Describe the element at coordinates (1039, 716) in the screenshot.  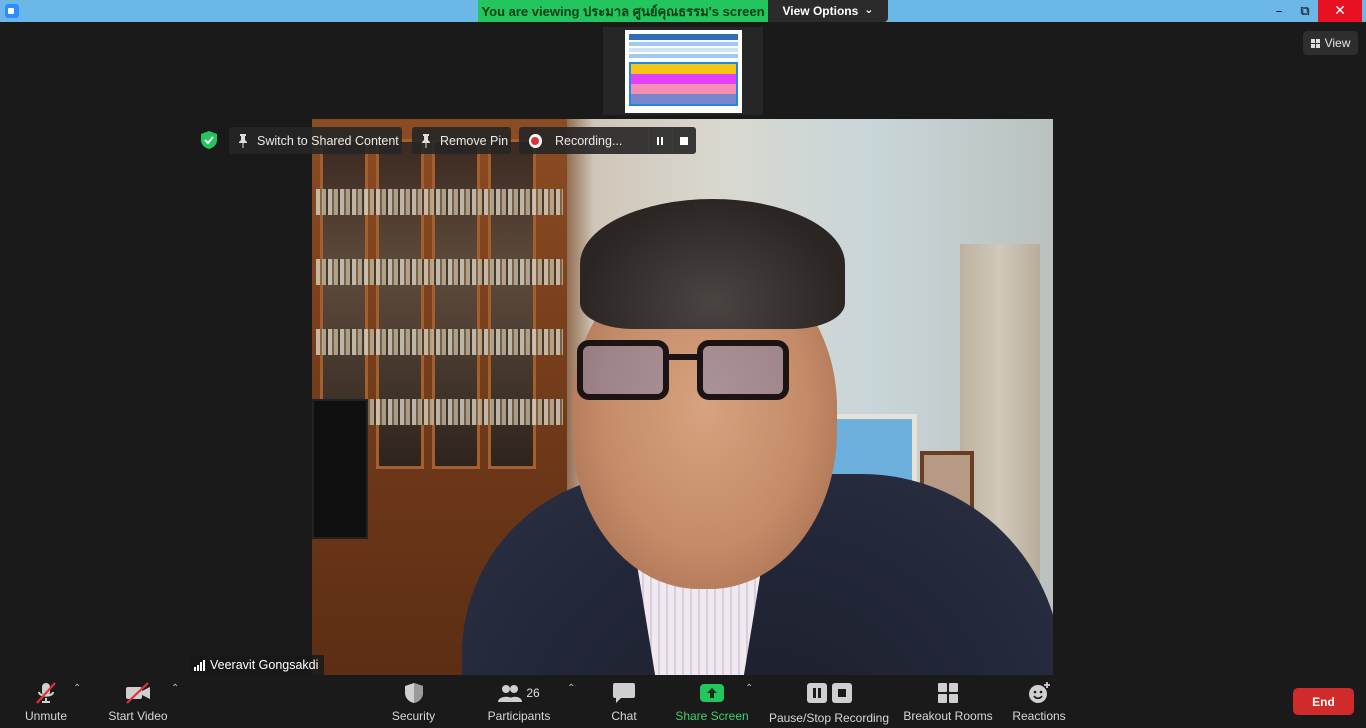
I see `reactions-label: Reactions` at that location.